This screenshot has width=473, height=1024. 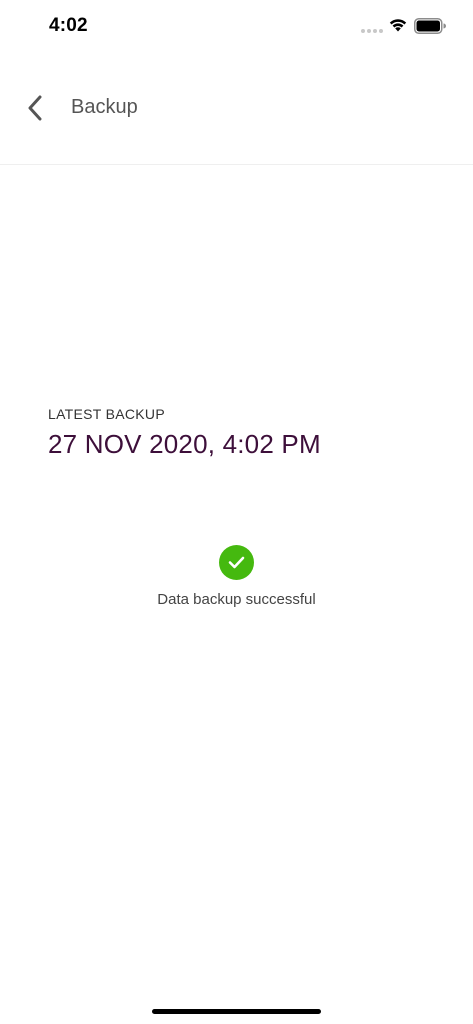 What do you see at coordinates (236, 562) in the screenshot?
I see `checkmark-icon` at bounding box center [236, 562].